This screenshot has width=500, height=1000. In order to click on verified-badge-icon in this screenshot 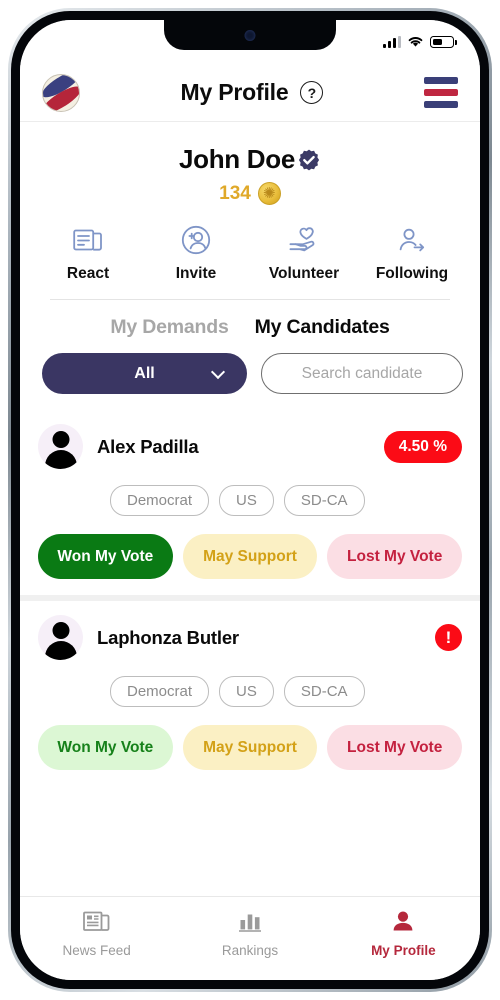, I will do `click(309, 160)`.